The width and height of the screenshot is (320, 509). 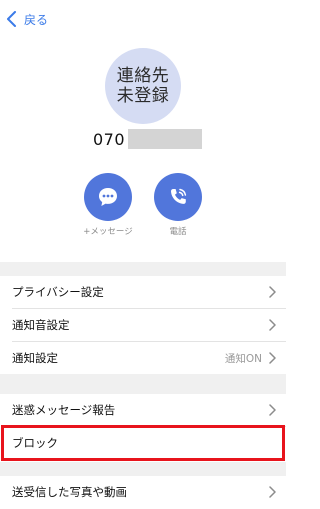 I want to click on avatar: 連絡先 未登録, so click(x=143, y=86).